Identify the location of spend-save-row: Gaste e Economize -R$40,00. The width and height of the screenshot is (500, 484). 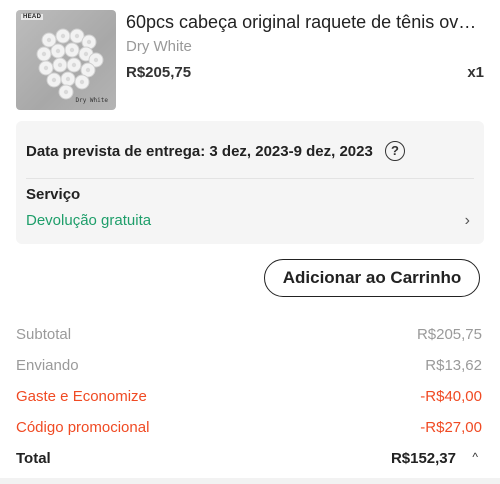
(249, 400).